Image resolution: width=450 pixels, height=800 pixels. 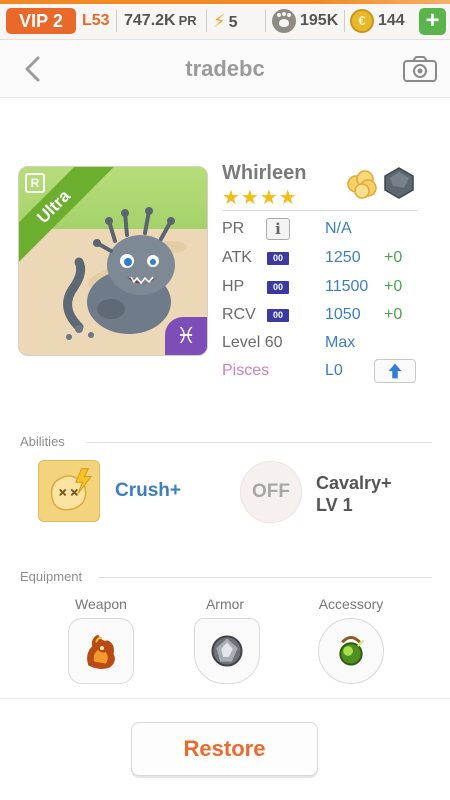 What do you see at coordinates (362, 21) in the screenshot?
I see `gold-coin-icon` at bounding box center [362, 21].